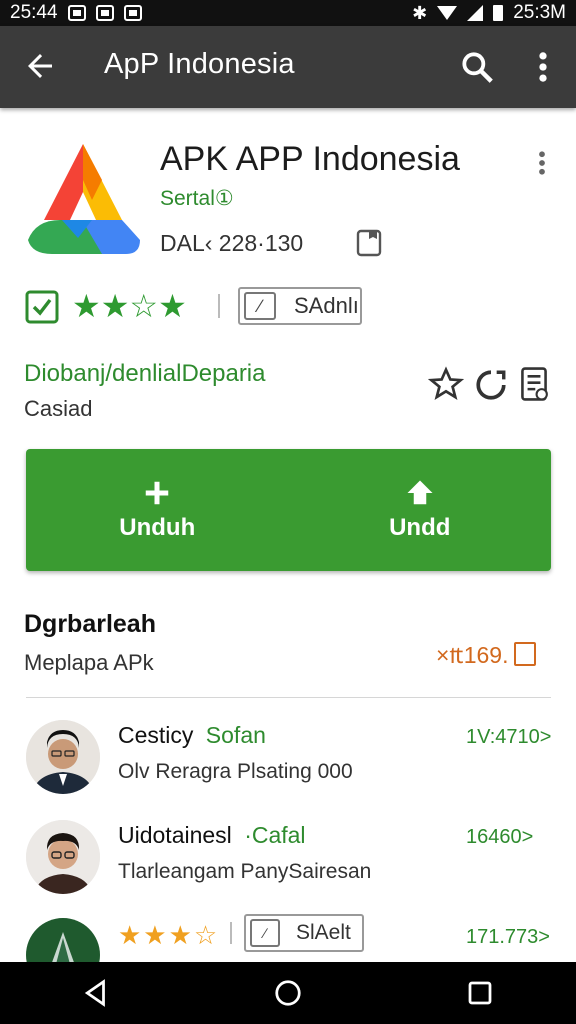 This screenshot has width=576, height=1024. What do you see at coordinates (420, 510) in the screenshot?
I see `update-button: Undd` at bounding box center [420, 510].